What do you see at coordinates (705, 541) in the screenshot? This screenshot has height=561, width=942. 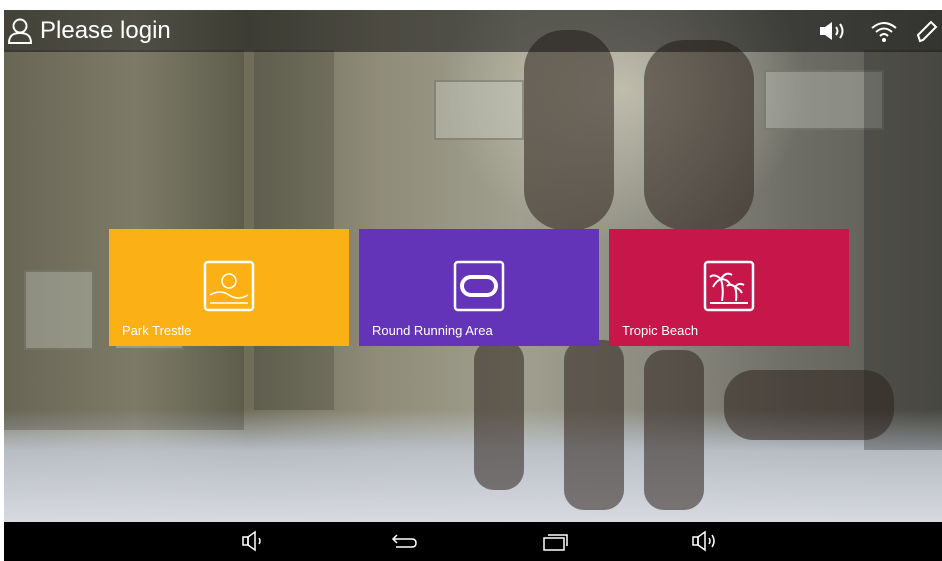 I see `volume-up-icon` at bounding box center [705, 541].